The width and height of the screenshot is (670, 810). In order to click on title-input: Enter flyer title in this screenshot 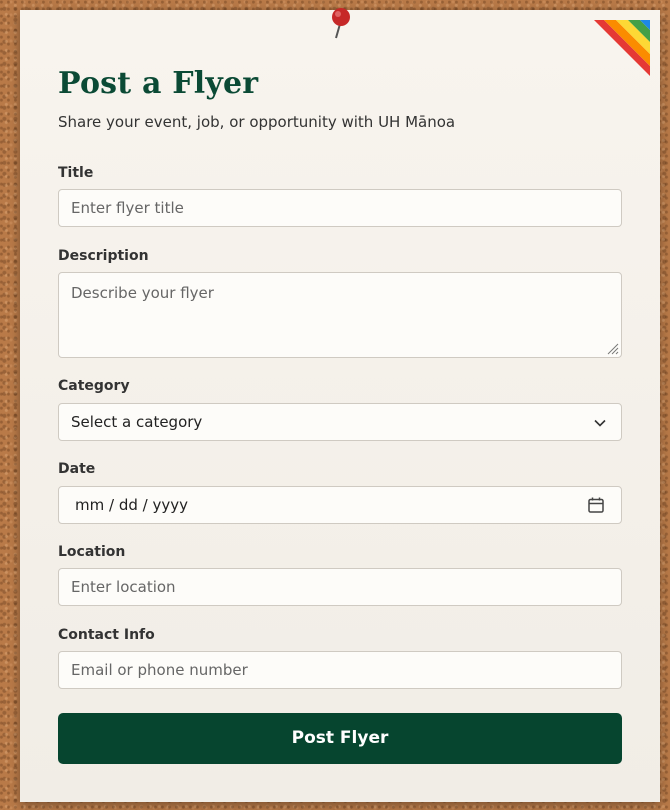, I will do `click(340, 208)`.